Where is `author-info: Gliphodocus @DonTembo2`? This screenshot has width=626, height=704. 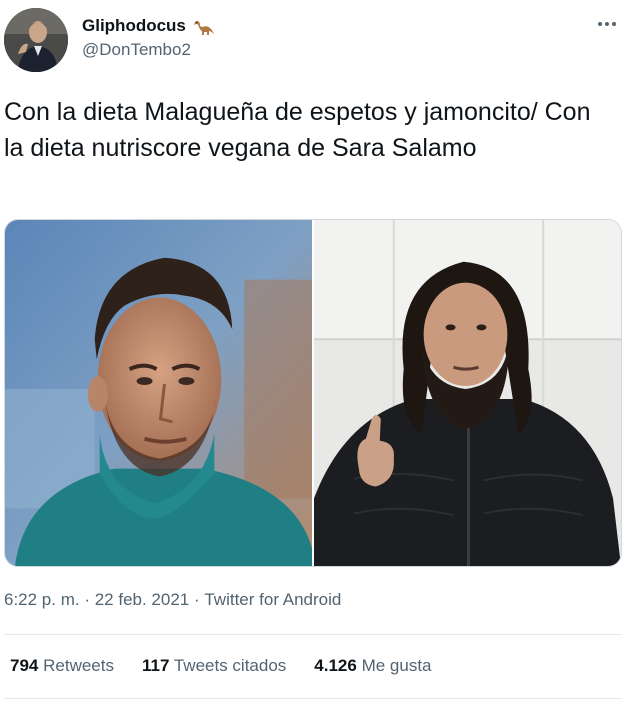
author-info: Gliphodocus @DonTembo2 is located at coordinates (148, 37).